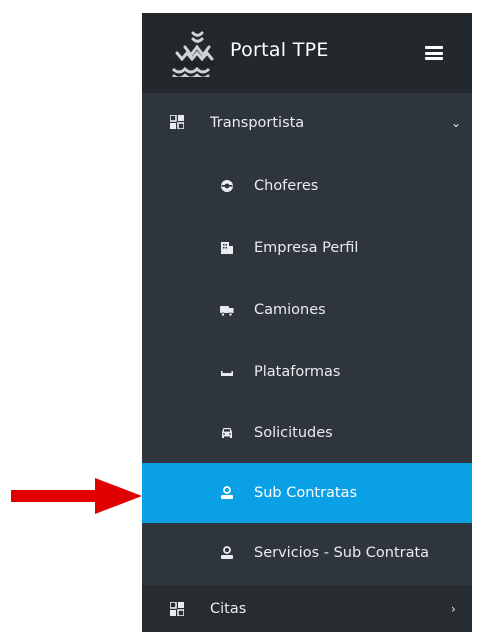 Image resolution: width=489 pixels, height=632 pixels. Describe the element at coordinates (227, 186) in the screenshot. I see `driver-icon` at that location.